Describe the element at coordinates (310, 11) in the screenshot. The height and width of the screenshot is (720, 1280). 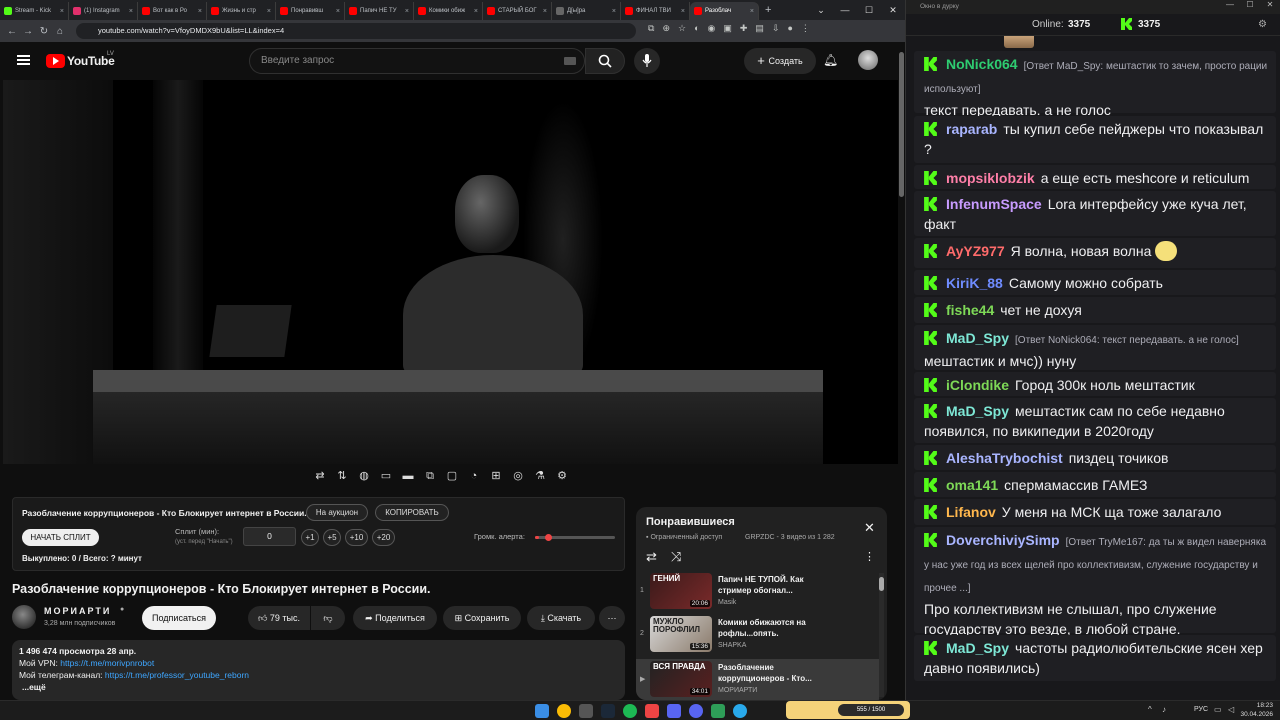
I see `browser-tab: Понравивш ×` at that location.